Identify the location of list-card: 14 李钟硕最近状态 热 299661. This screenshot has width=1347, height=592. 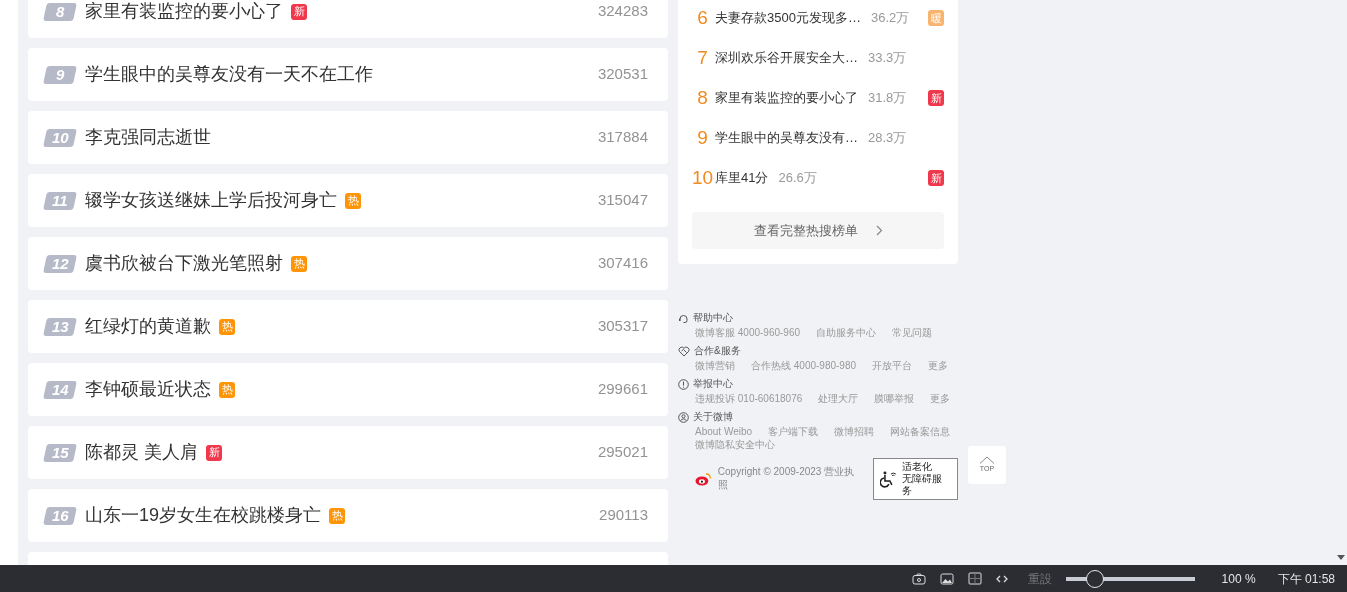
(348, 389).